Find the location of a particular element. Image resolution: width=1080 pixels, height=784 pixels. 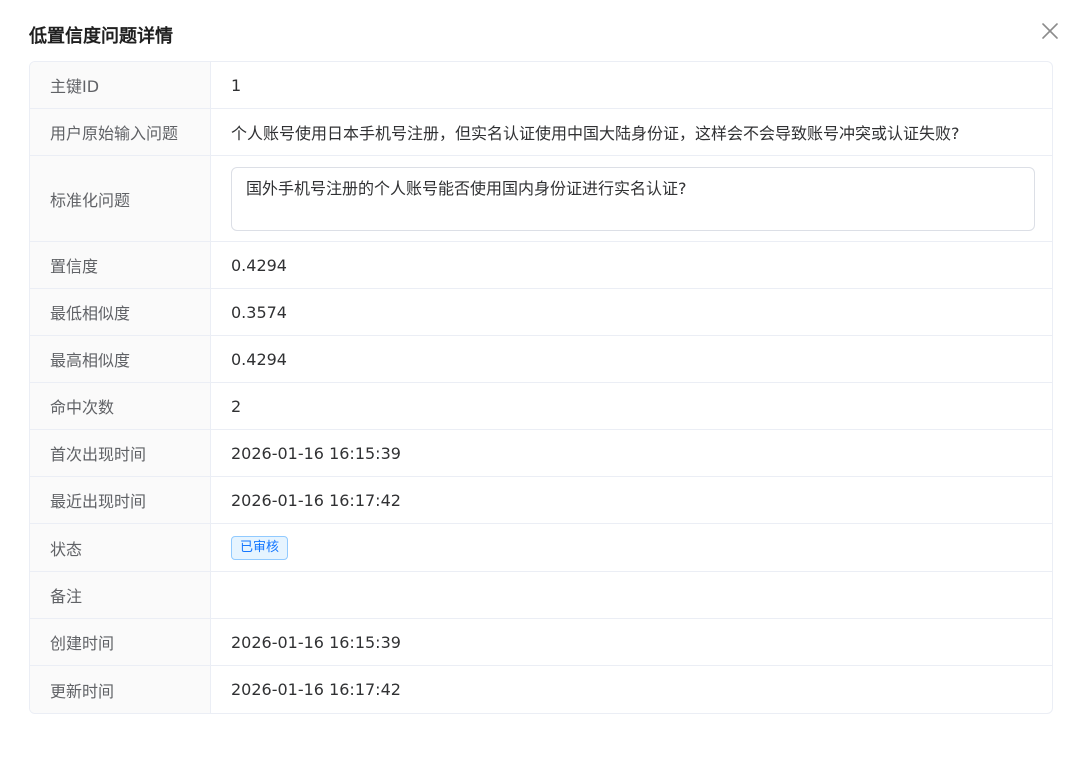

label-last-seen: 最近出现时间 is located at coordinates (120, 500).